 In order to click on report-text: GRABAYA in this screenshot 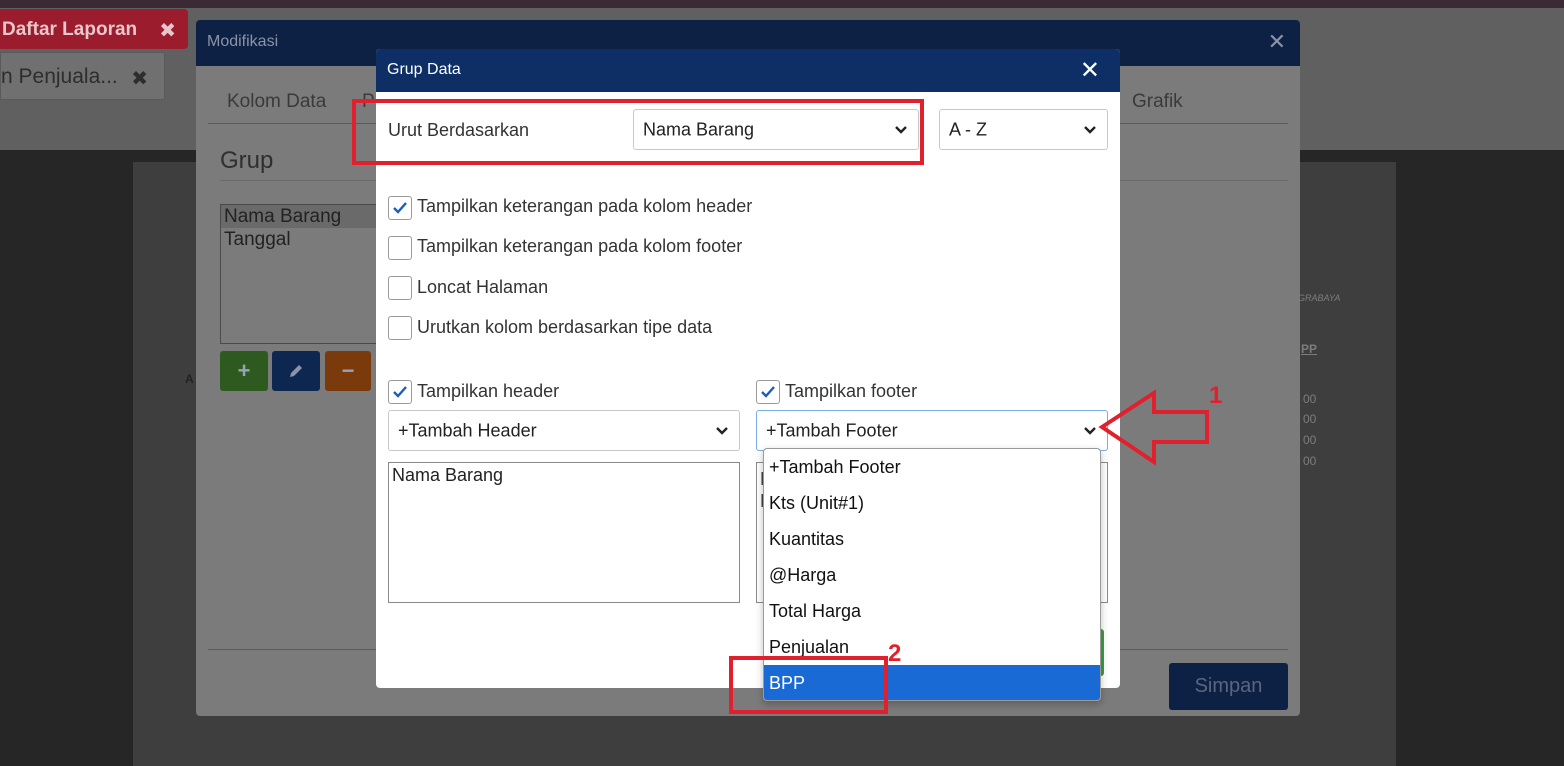, I will do `click(1319, 298)`.